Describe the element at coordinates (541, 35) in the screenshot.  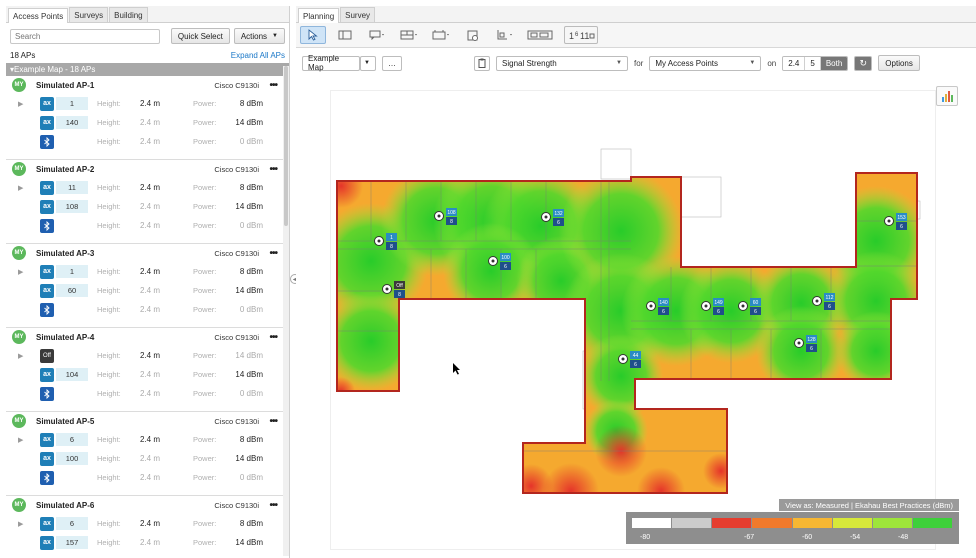
I see `floor-icon` at that location.